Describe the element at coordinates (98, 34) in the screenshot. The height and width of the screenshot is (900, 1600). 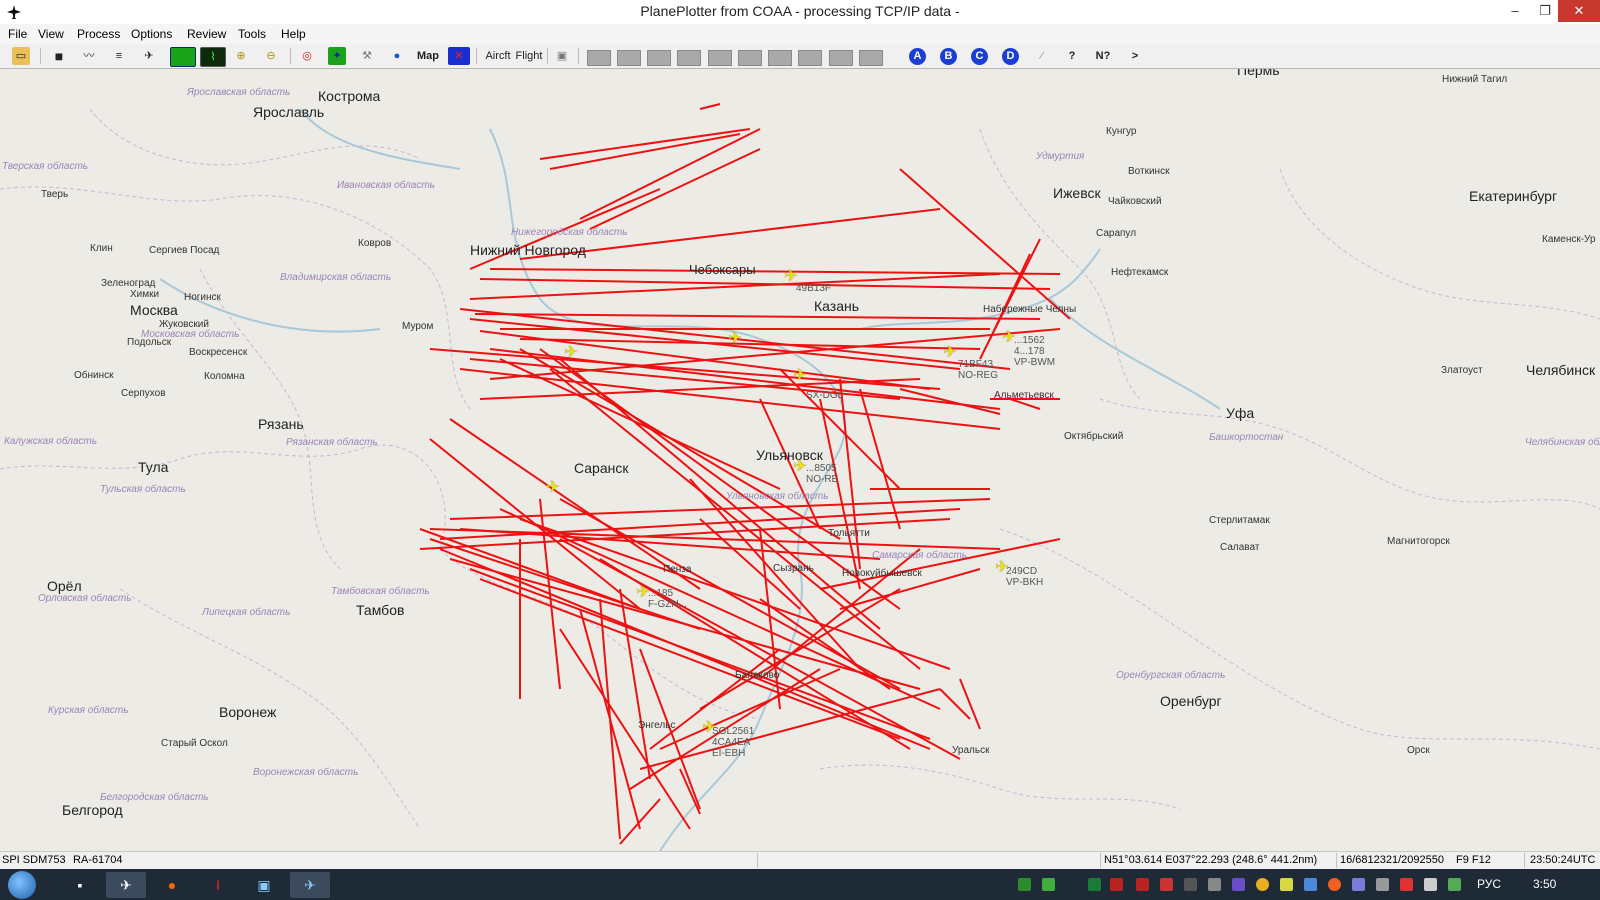
I see `menu-process: Process` at that location.